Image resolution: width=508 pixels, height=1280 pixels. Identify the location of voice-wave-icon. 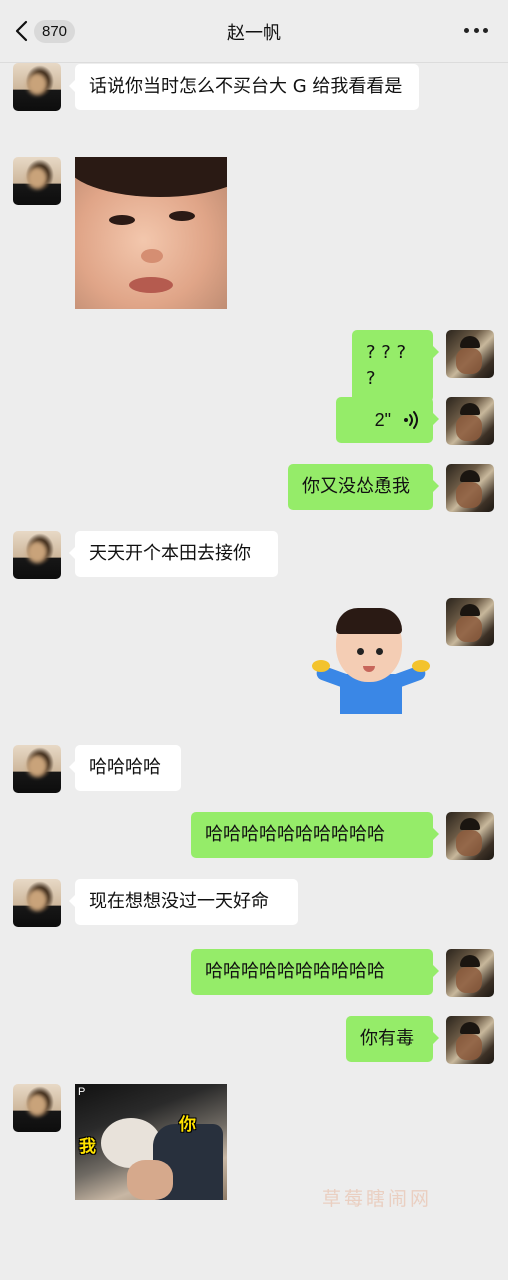
(411, 420).